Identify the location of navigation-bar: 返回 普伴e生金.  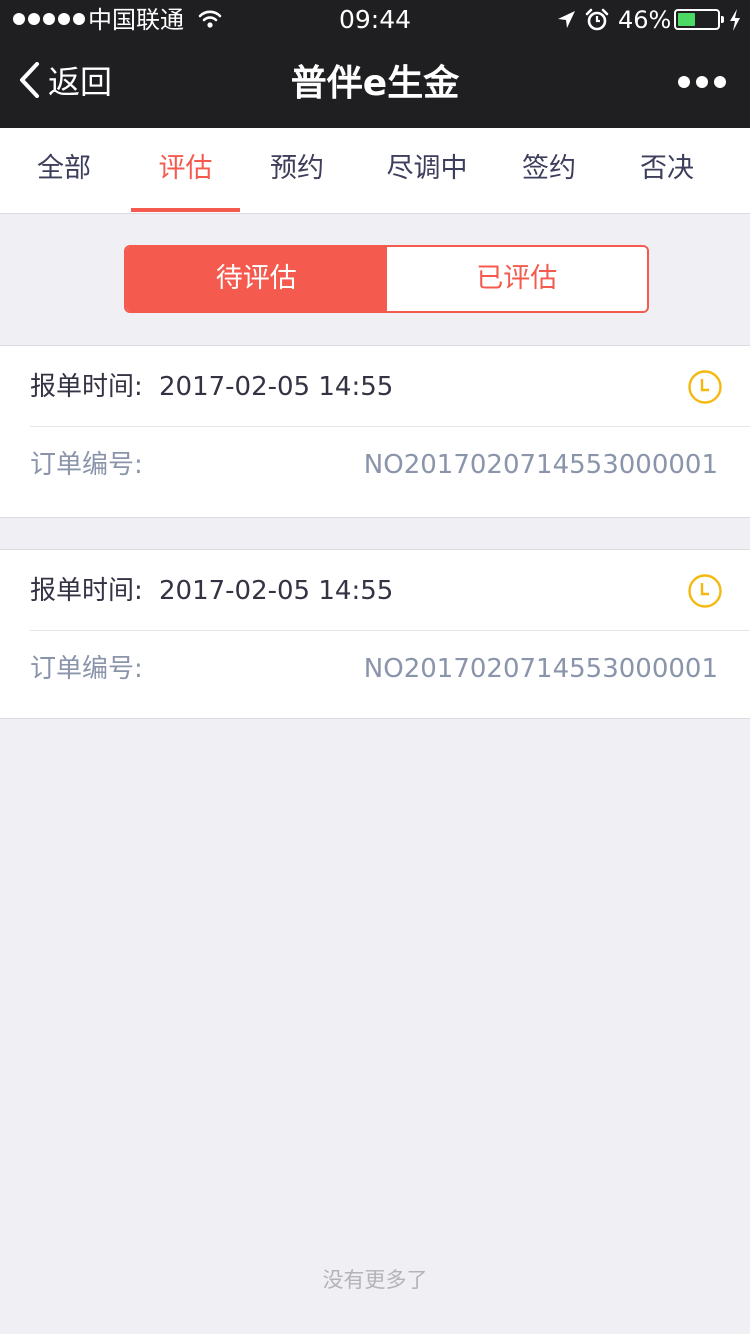
(375, 84).